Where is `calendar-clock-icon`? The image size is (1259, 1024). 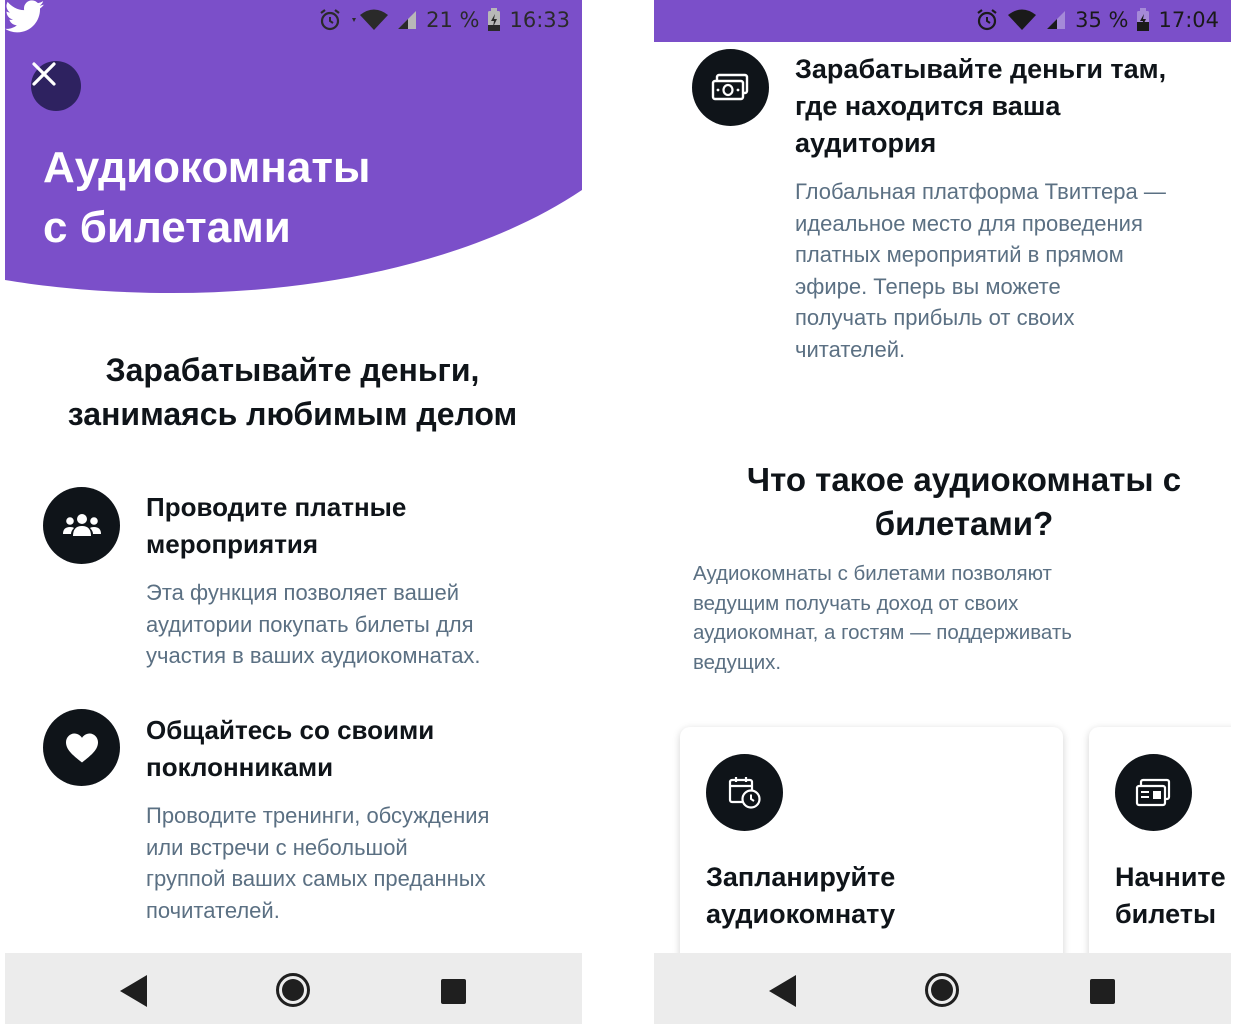
calendar-clock-icon is located at coordinates (744, 792).